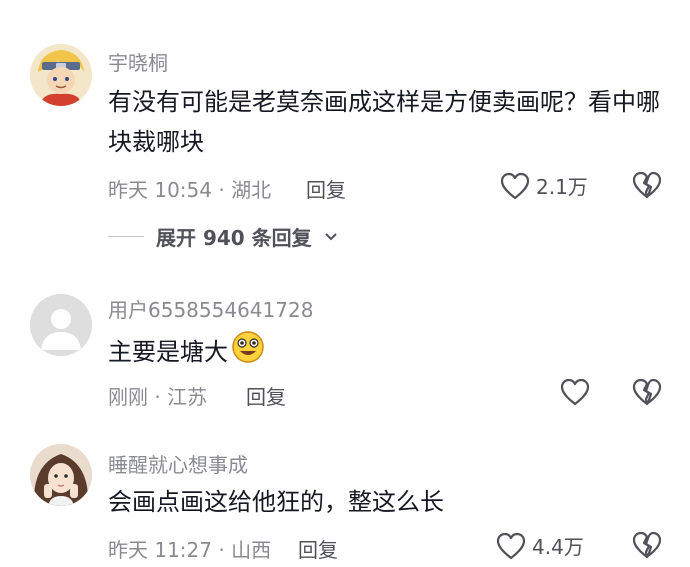 The height and width of the screenshot is (567, 690). What do you see at coordinates (190, 190) in the screenshot?
I see `comment-time-location: 昨天 10:54 · 湖北` at bounding box center [190, 190].